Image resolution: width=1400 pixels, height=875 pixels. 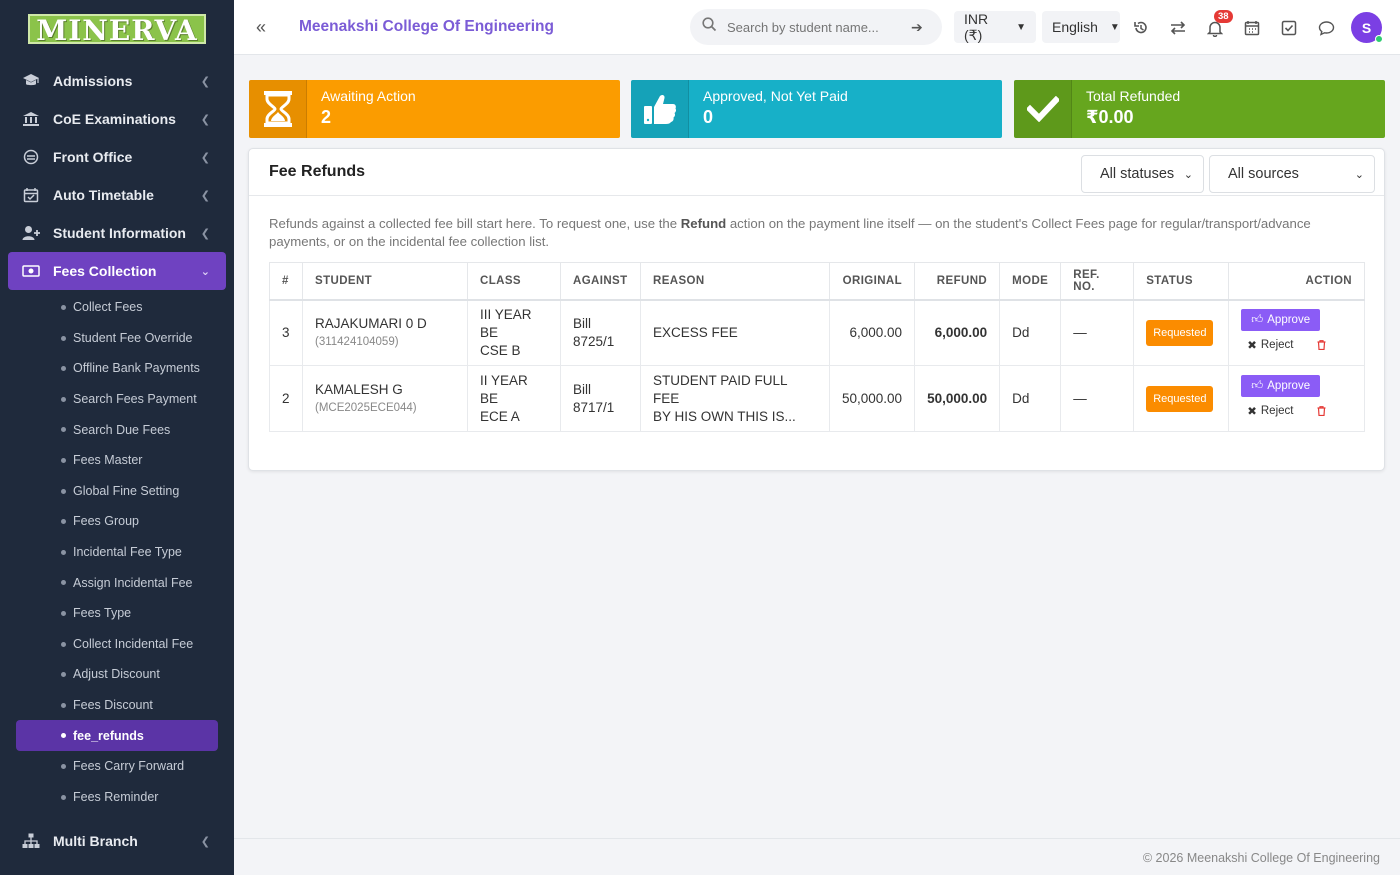 What do you see at coordinates (326, 117) in the screenshot?
I see `stat-value: 2` at bounding box center [326, 117].